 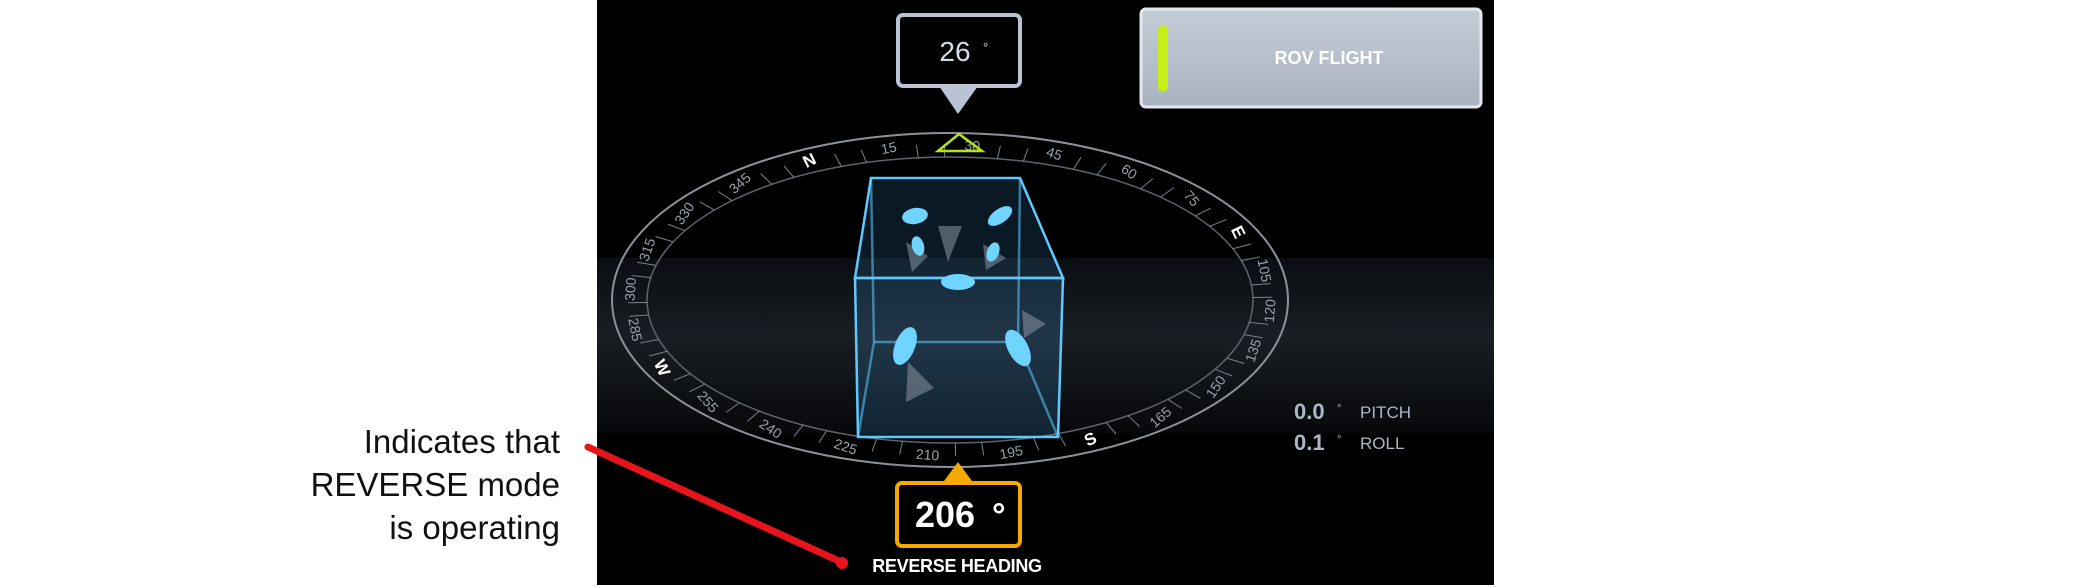 I want to click on roll-value: 0.1, so click(x=1309, y=442).